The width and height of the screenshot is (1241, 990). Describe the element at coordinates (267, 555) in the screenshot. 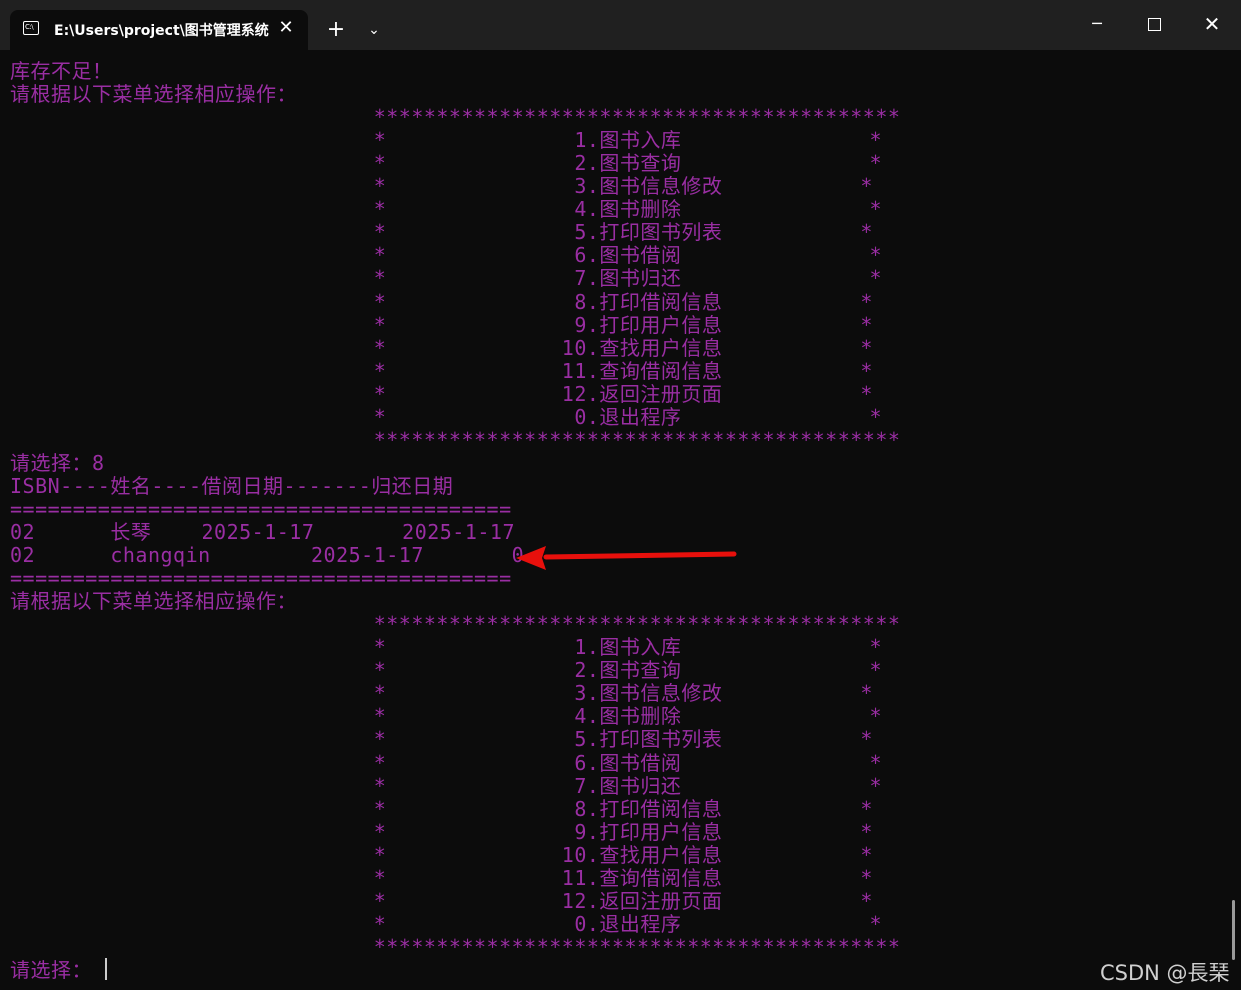

I see `console-line: 02 changqin 2025-1-17 0` at that location.